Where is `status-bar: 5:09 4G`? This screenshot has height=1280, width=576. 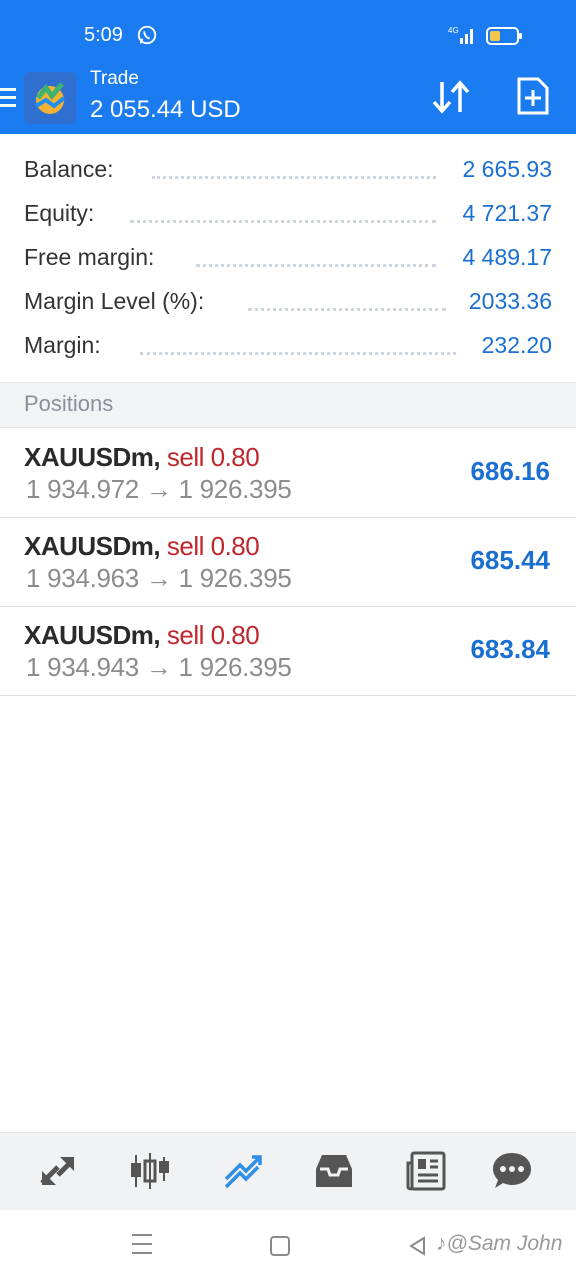
status-bar: 5:09 4G is located at coordinates (288, 35).